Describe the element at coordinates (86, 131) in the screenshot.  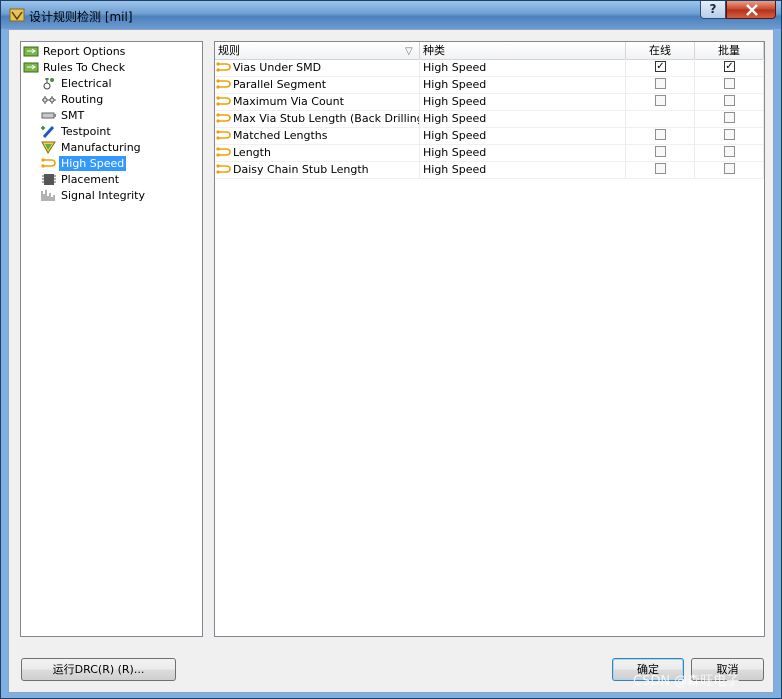
I see `tree-item-label: Testpoint` at that location.